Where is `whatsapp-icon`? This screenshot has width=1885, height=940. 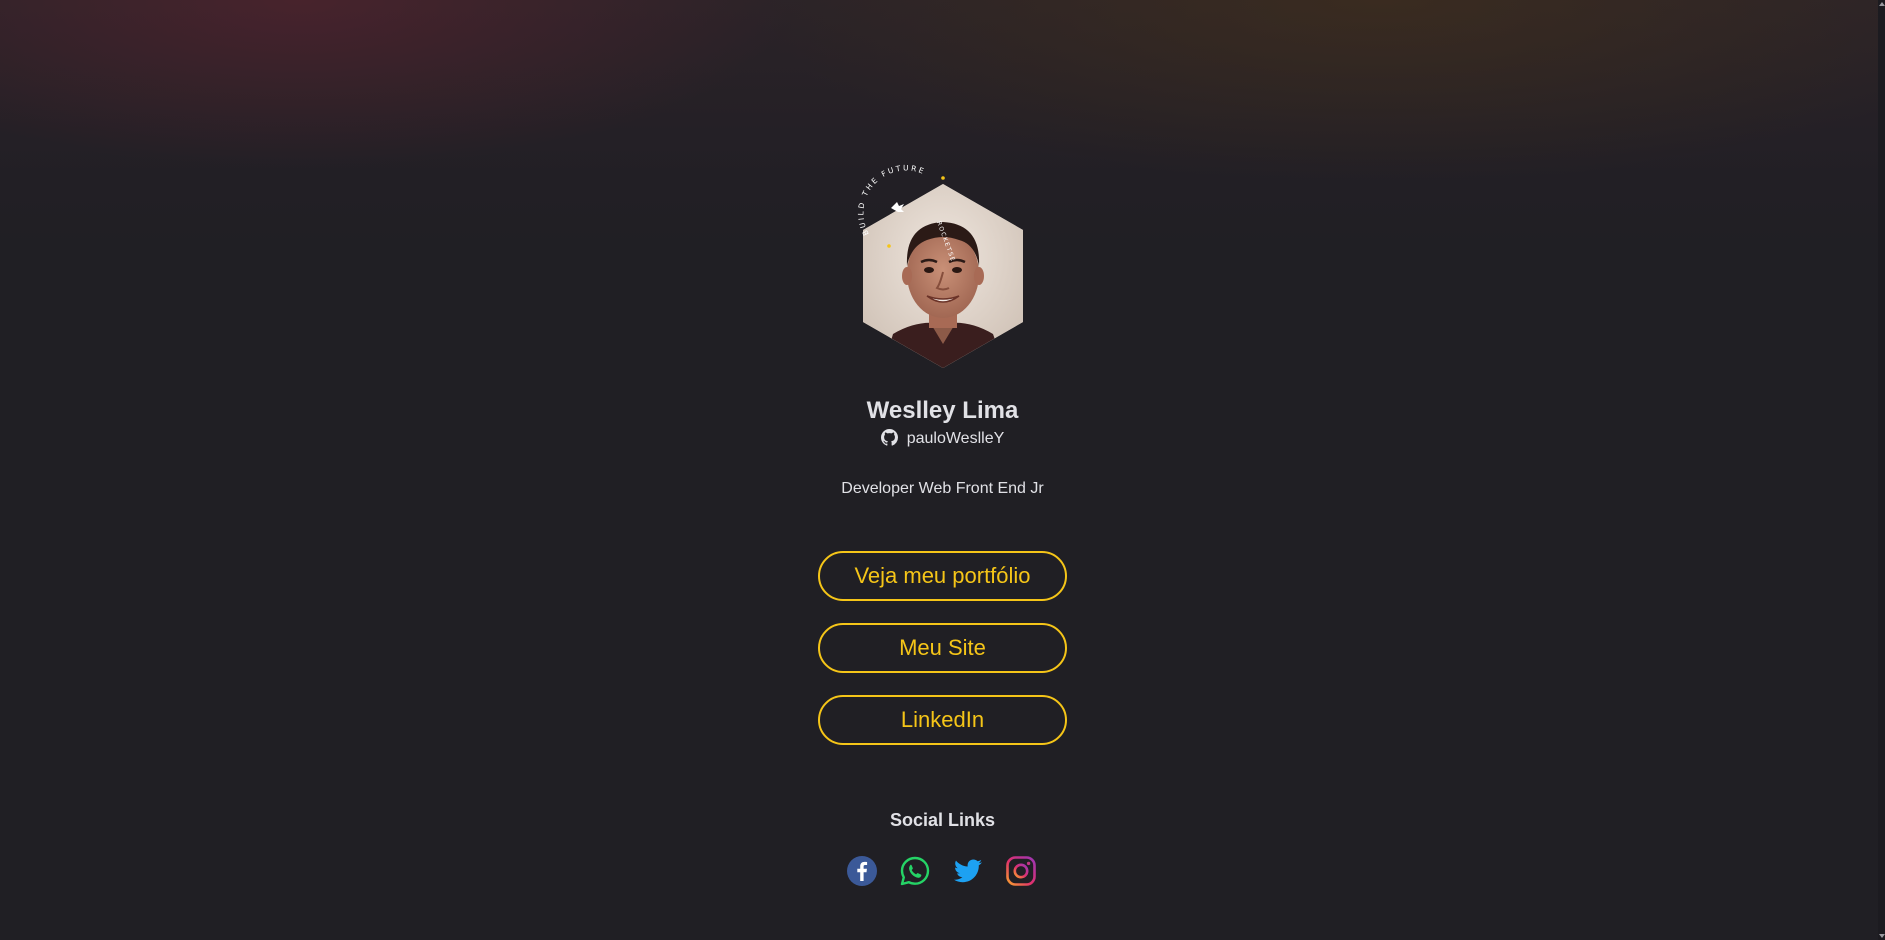 whatsapp-icon is located at coordinates (915, 871).